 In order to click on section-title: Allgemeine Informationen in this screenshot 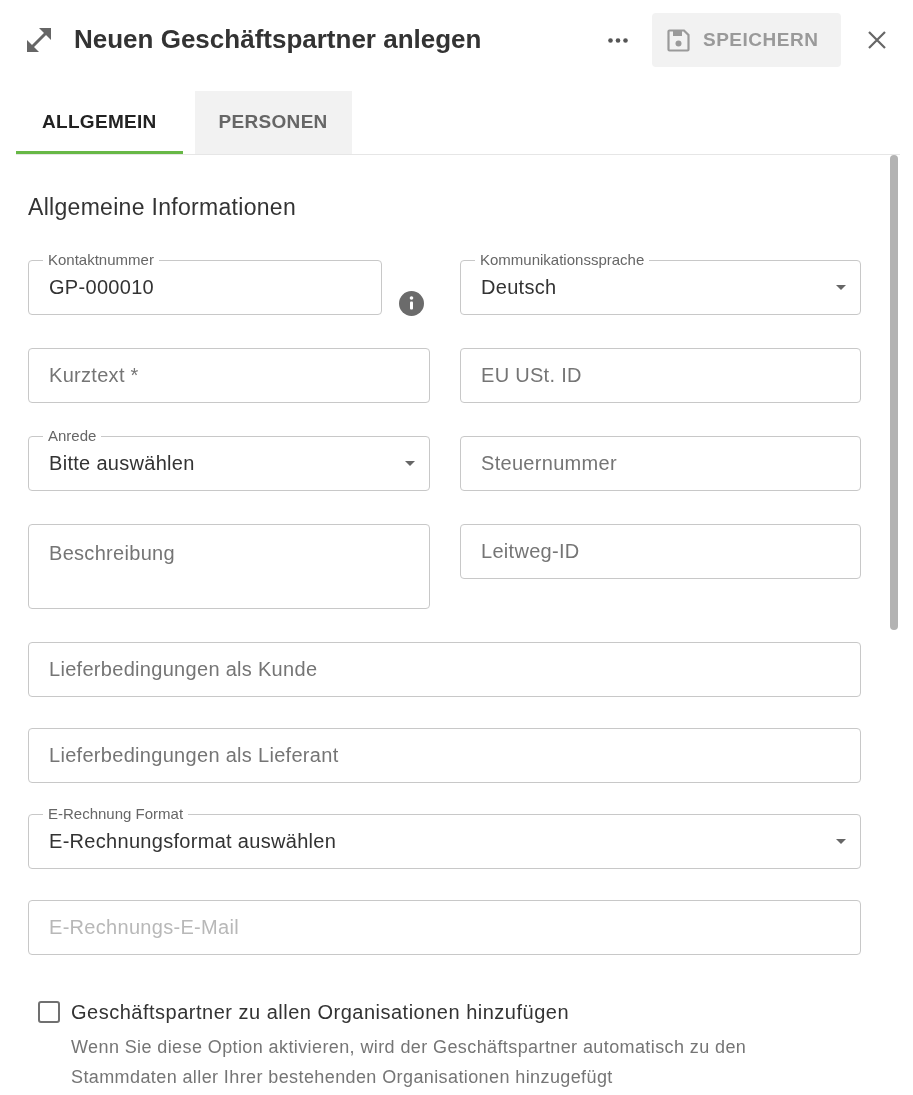, I will do `click(163, 208)`.